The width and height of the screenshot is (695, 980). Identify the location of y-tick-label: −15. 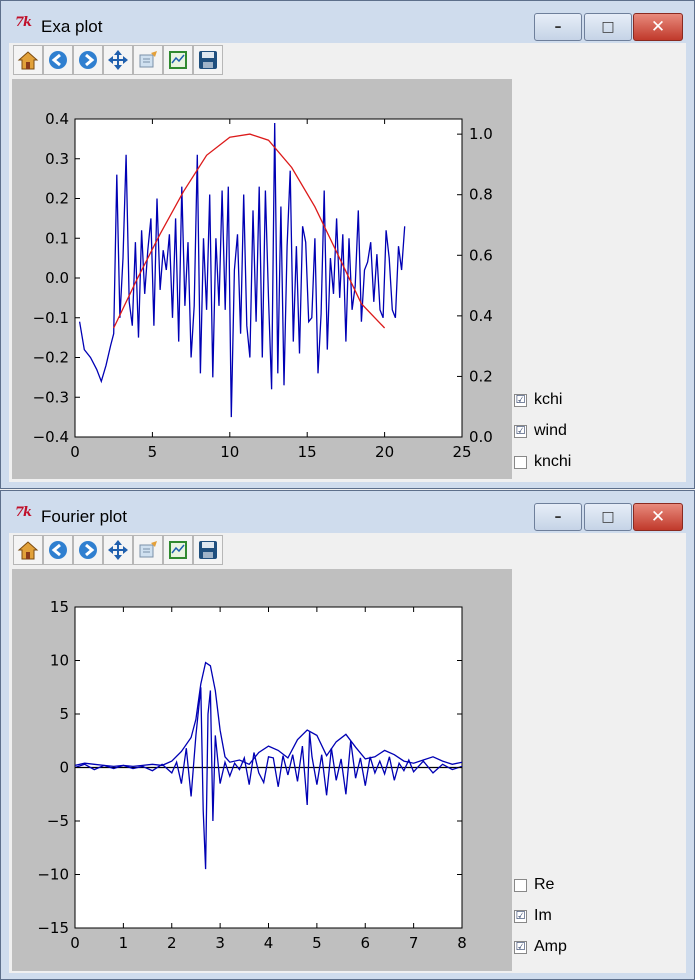
(53, 928).